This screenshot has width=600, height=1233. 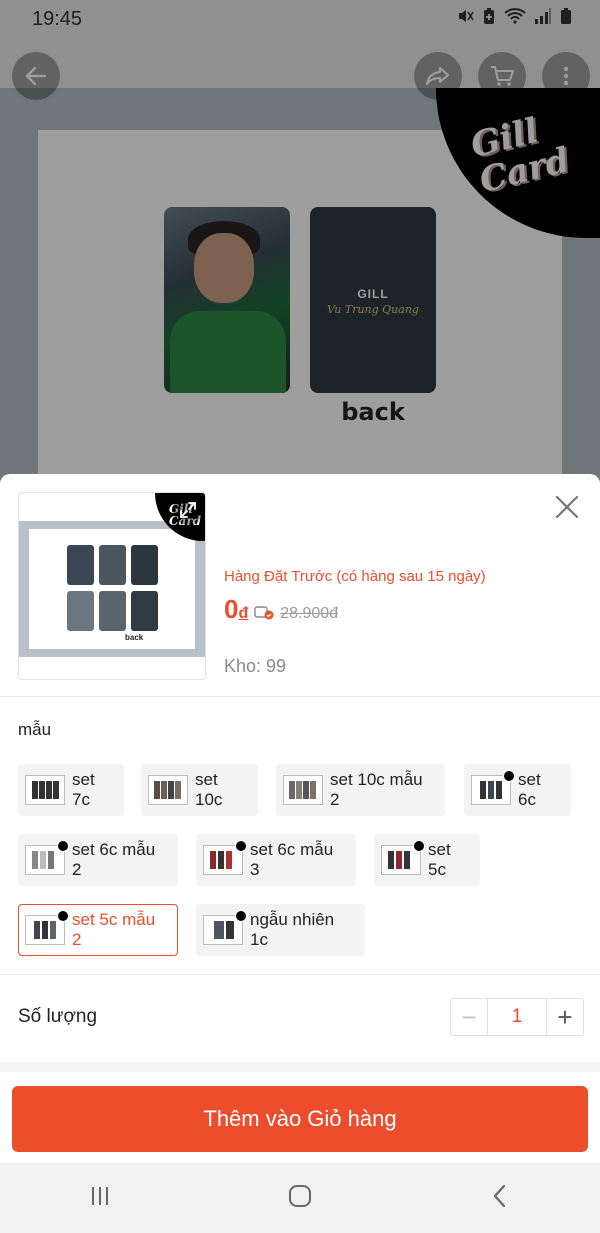 I want to click on system-nav-bar, so click(x=300, y=1198).